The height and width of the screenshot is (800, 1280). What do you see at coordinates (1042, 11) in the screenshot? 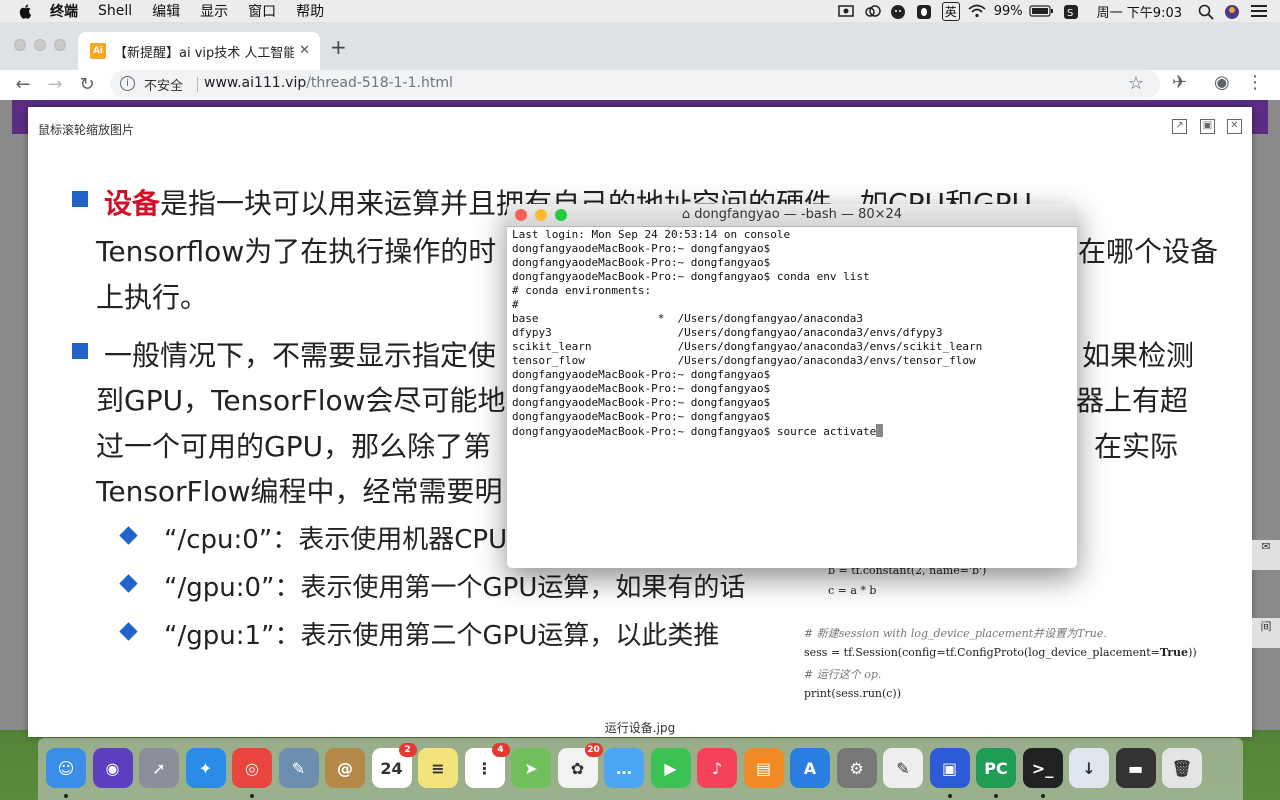
I see `battery-icon` at bounding box center [1042, 11].